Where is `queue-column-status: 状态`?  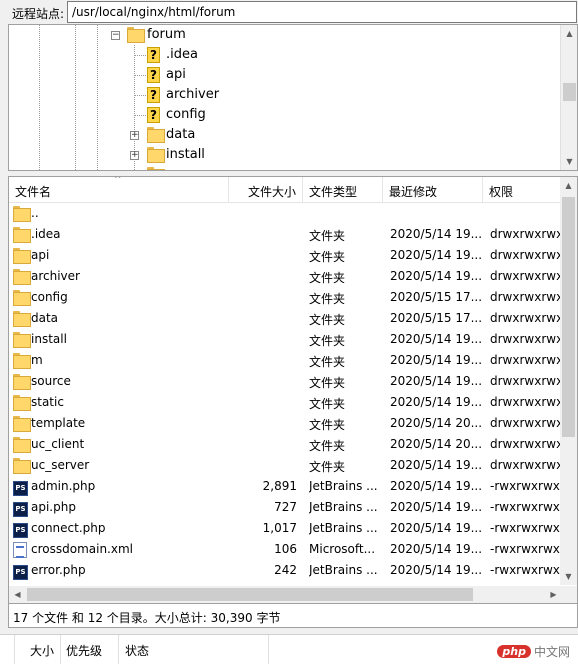
queue-column-status: 状态 is located at coordinates (137, 650).